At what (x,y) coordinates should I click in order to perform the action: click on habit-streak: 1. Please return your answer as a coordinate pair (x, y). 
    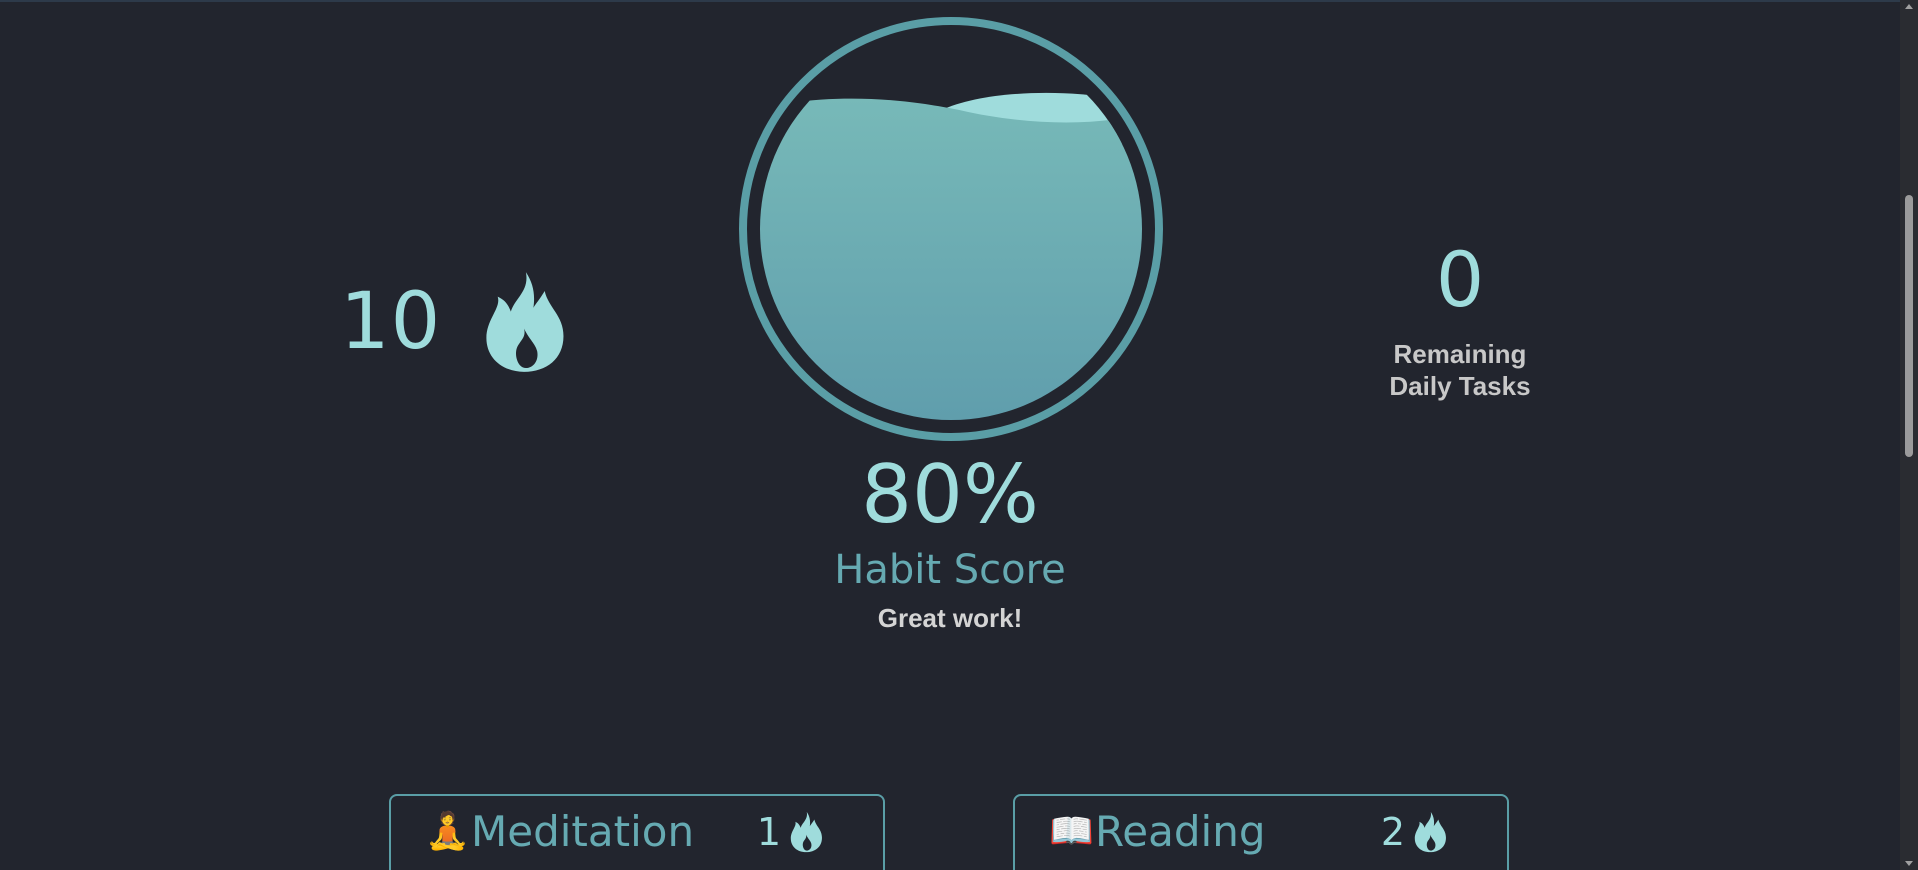
    Looking at the image, I should click on (791, 832).